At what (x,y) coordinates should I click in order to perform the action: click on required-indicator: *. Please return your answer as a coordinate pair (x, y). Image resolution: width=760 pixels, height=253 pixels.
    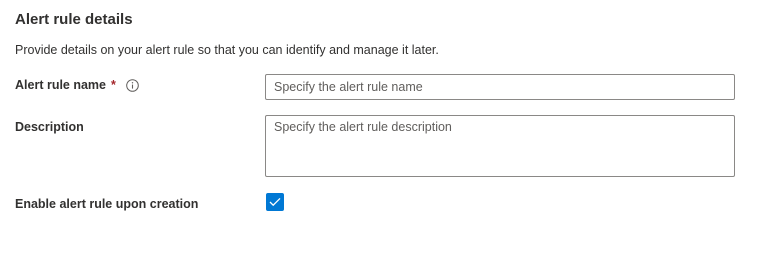
    Looking at the image, I should click on (113, 85).